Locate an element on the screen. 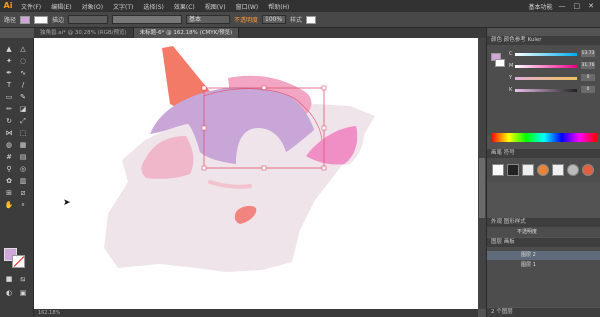 Image resolution: width=600 pixels, height=317 pixels. draw-mode-icon: ◐ is located at coordinates (9, 293).